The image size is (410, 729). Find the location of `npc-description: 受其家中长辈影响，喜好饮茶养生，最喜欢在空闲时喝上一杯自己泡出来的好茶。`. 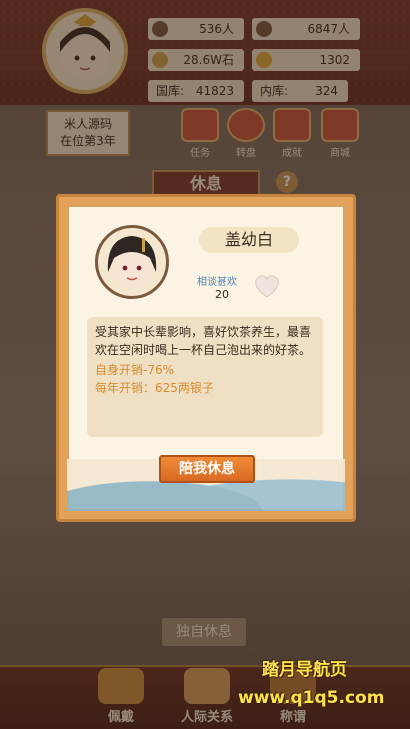

npc-description: 受其家中长辈影响，喜好饮茶养生，最喜欢在空闲时喝上一杯自己泡出来的好茶。 is located at coordinates (203, 341).